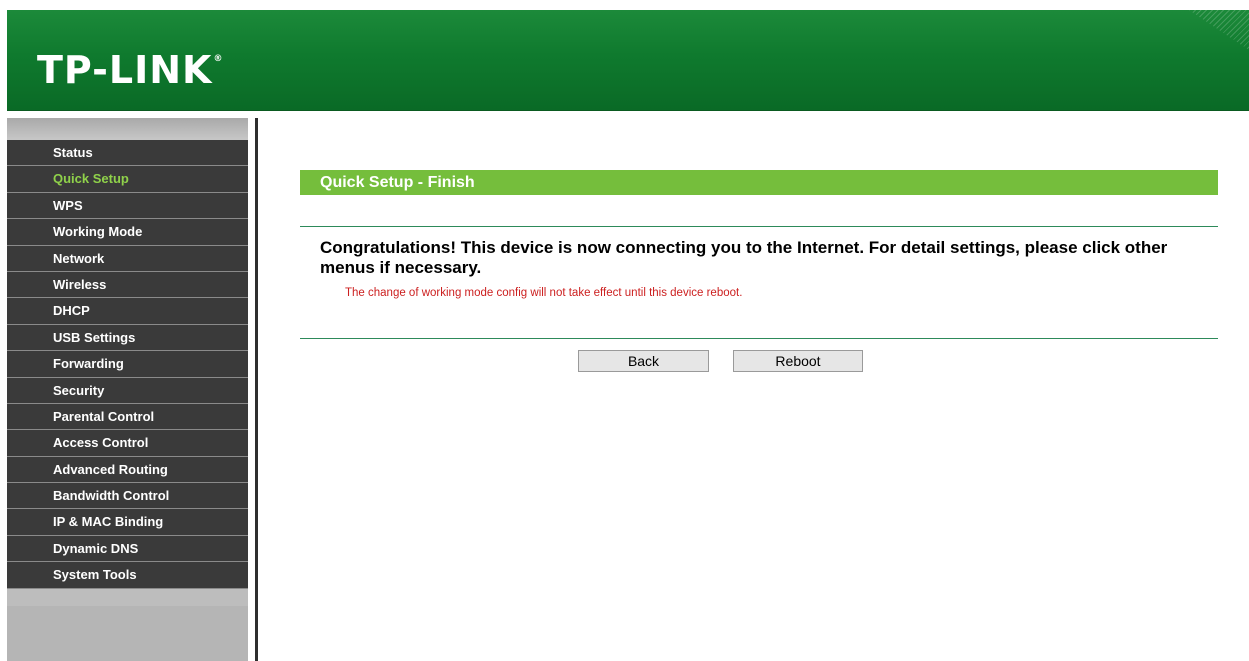 The width and height of the screenshot is (1249, 661). Describe the element at coordinates (127, 417) in the screenshot. I see `sidebar-item-parental-control: Parental Control` at that location.